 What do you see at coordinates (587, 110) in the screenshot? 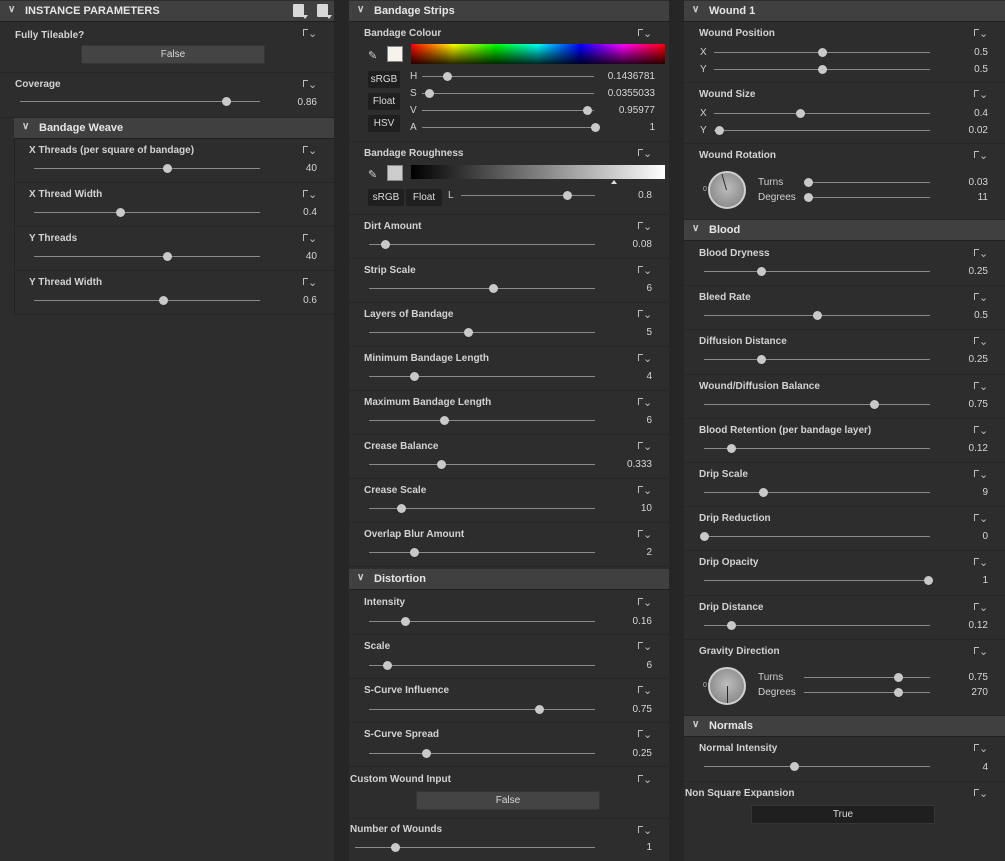
I see `v-slider-thumb` at bounding box center [587, 110].